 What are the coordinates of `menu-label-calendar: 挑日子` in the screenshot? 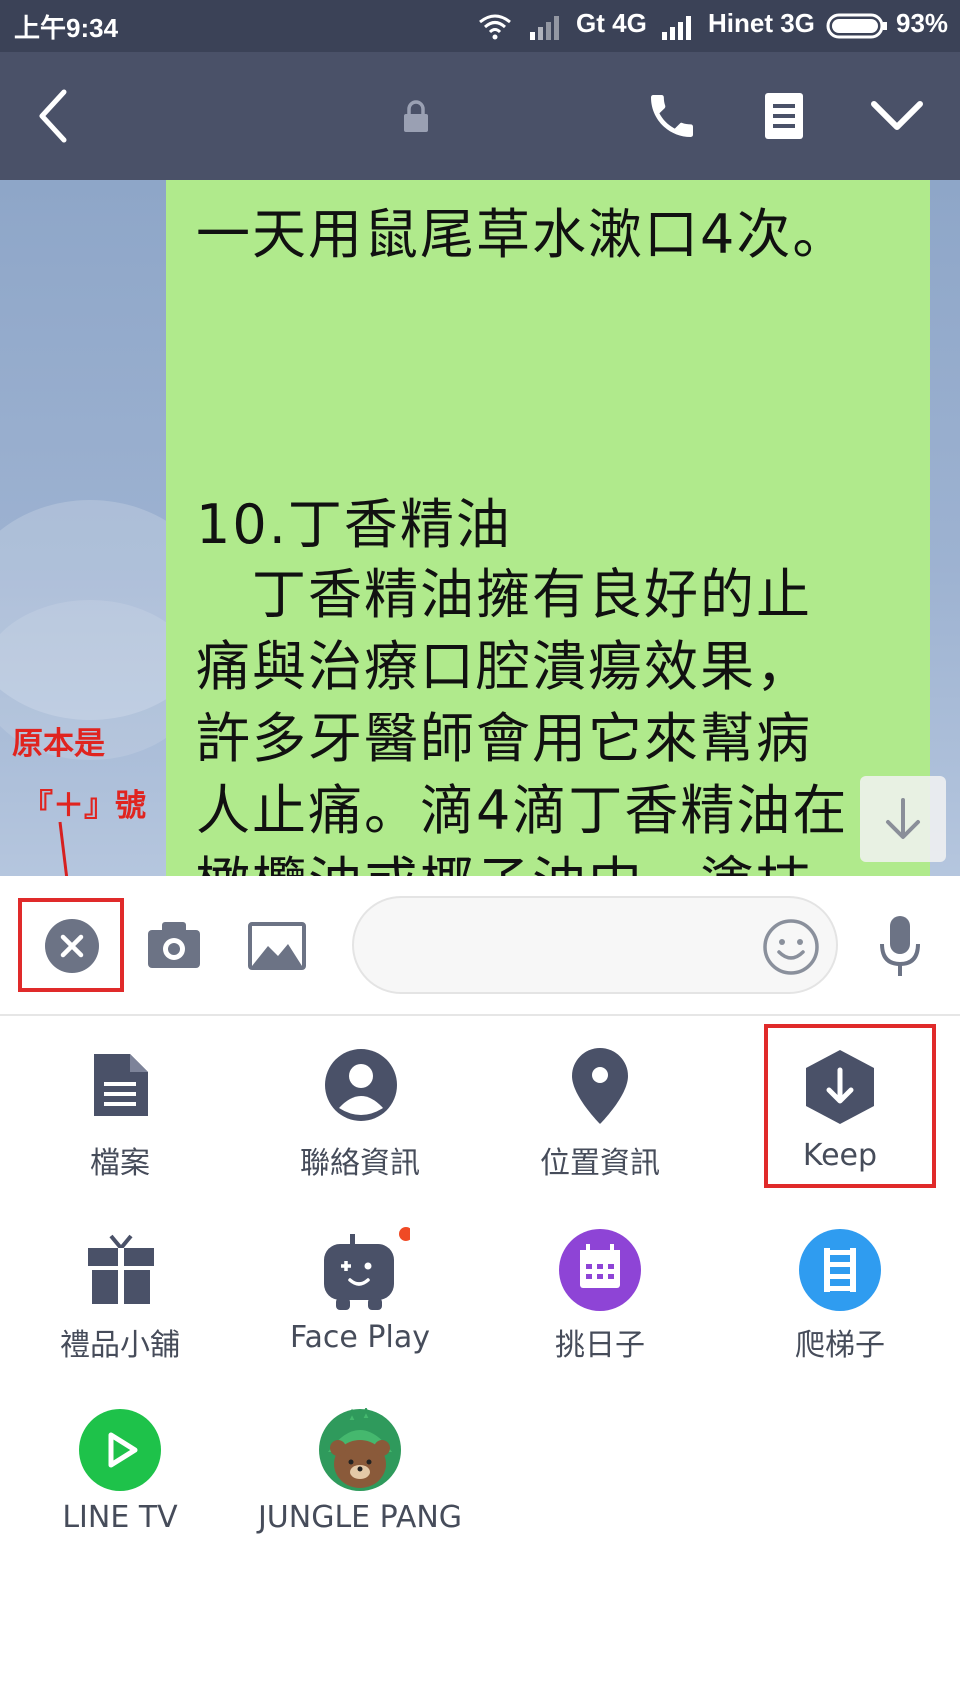 It's located at (600, 1342).